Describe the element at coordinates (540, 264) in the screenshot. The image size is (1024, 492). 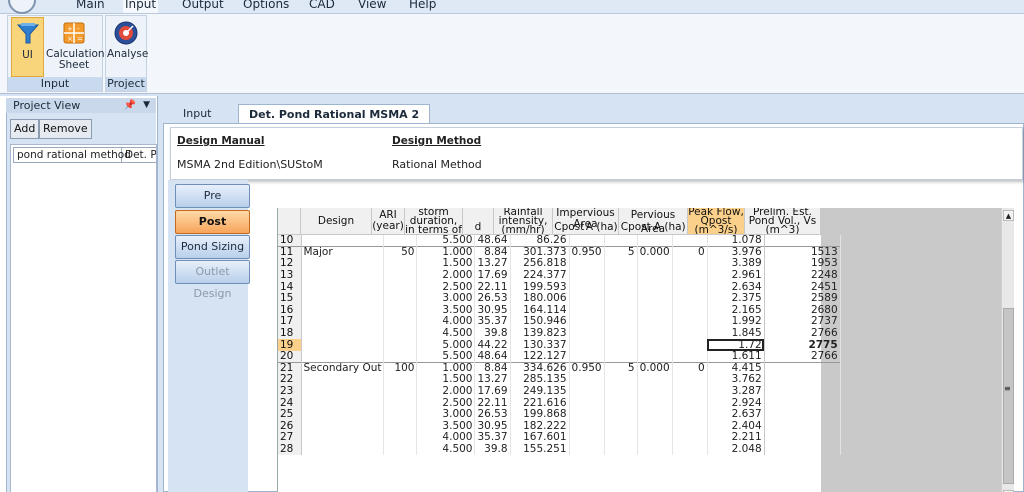
I see `intensity-cell: 256.818` at that location.